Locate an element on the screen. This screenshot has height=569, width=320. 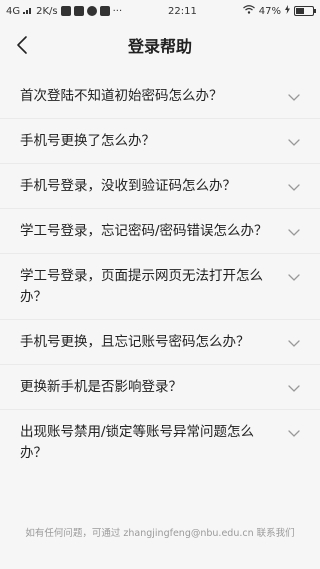
faq-question: 手机号更换了怎么办？ is located at coordinates (87, 141).